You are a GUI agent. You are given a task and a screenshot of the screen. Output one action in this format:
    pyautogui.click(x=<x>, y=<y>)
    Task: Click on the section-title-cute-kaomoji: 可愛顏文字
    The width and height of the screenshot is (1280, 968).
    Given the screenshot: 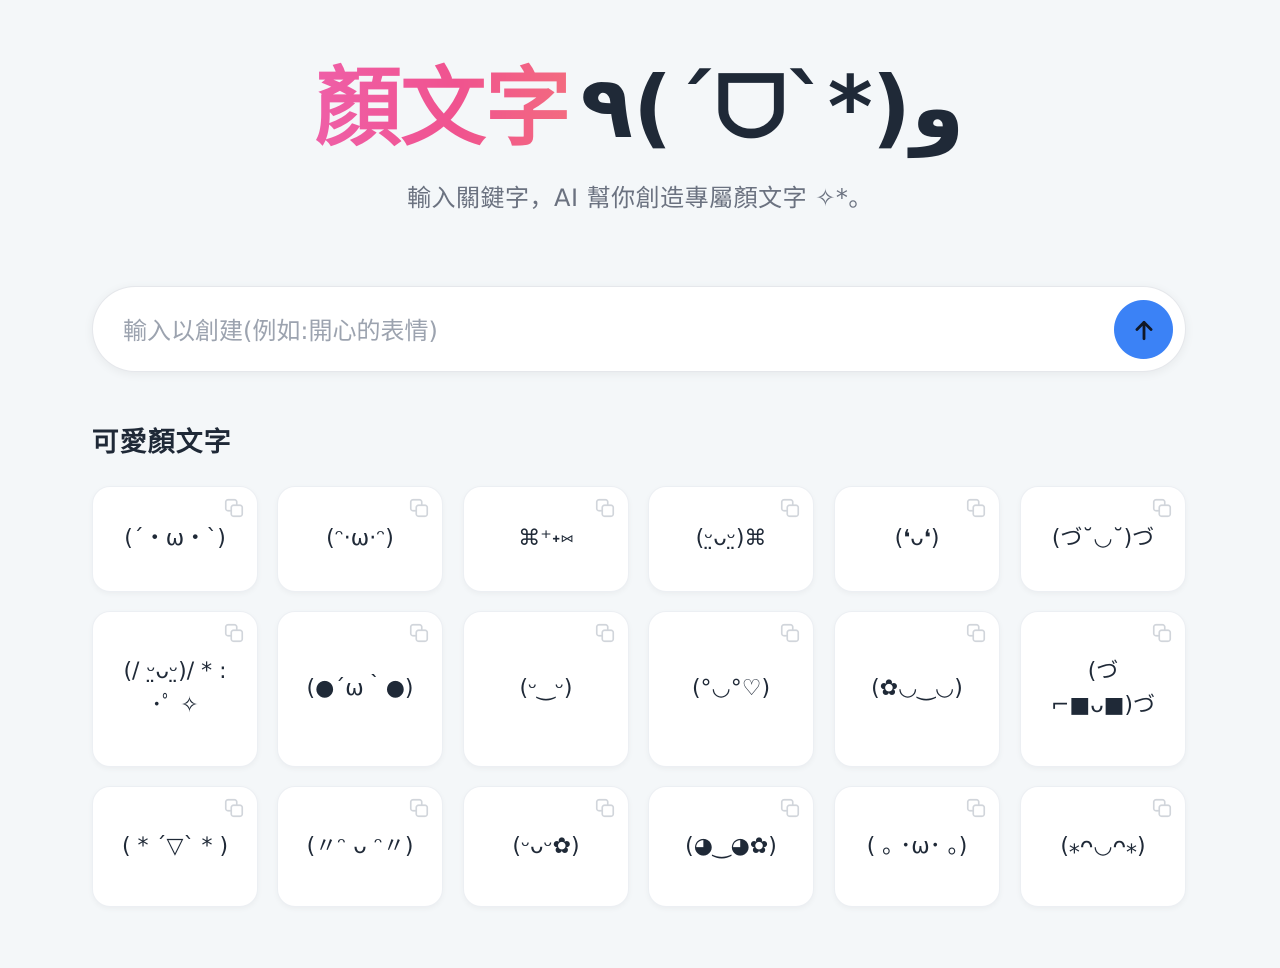 What is the action you would take?
    pyautogui.click(x=162, y=442)
    